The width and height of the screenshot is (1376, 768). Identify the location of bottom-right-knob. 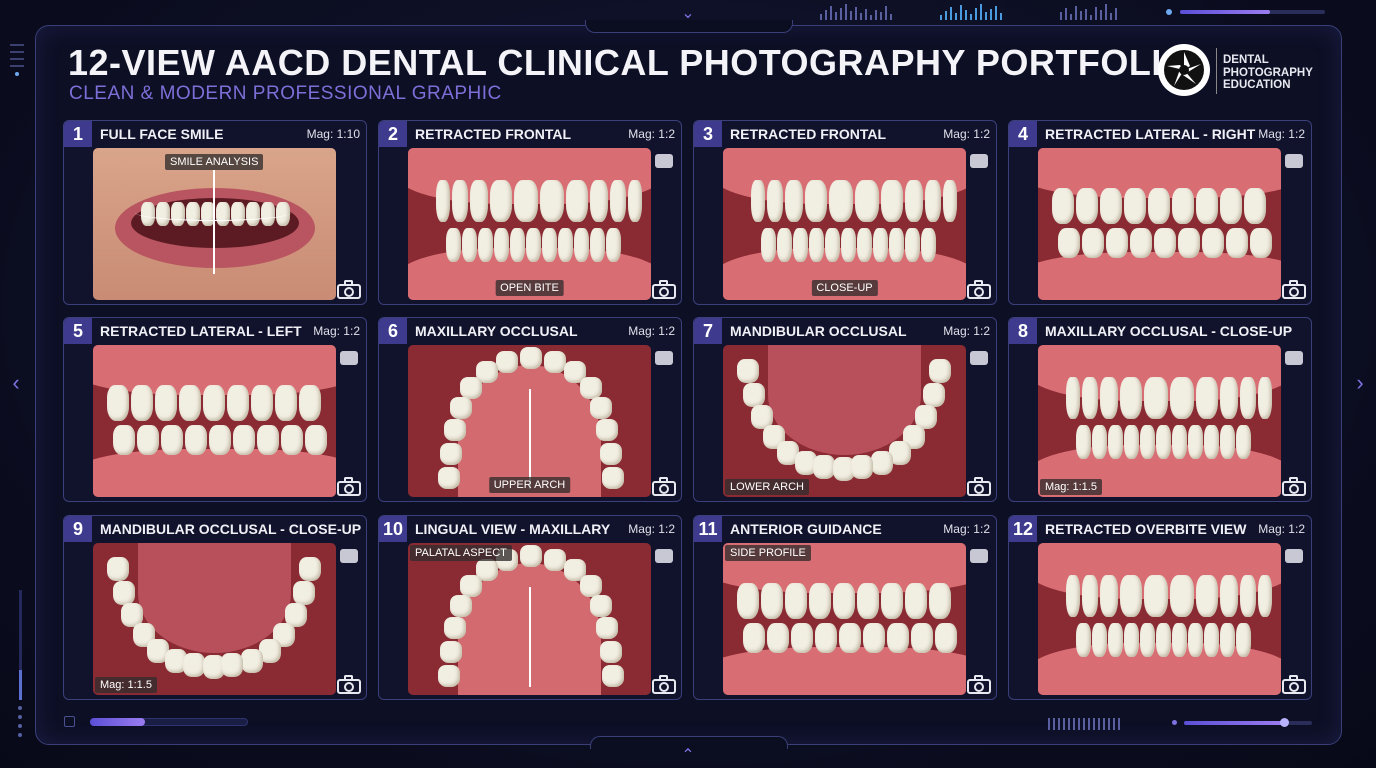
(1284, 722).